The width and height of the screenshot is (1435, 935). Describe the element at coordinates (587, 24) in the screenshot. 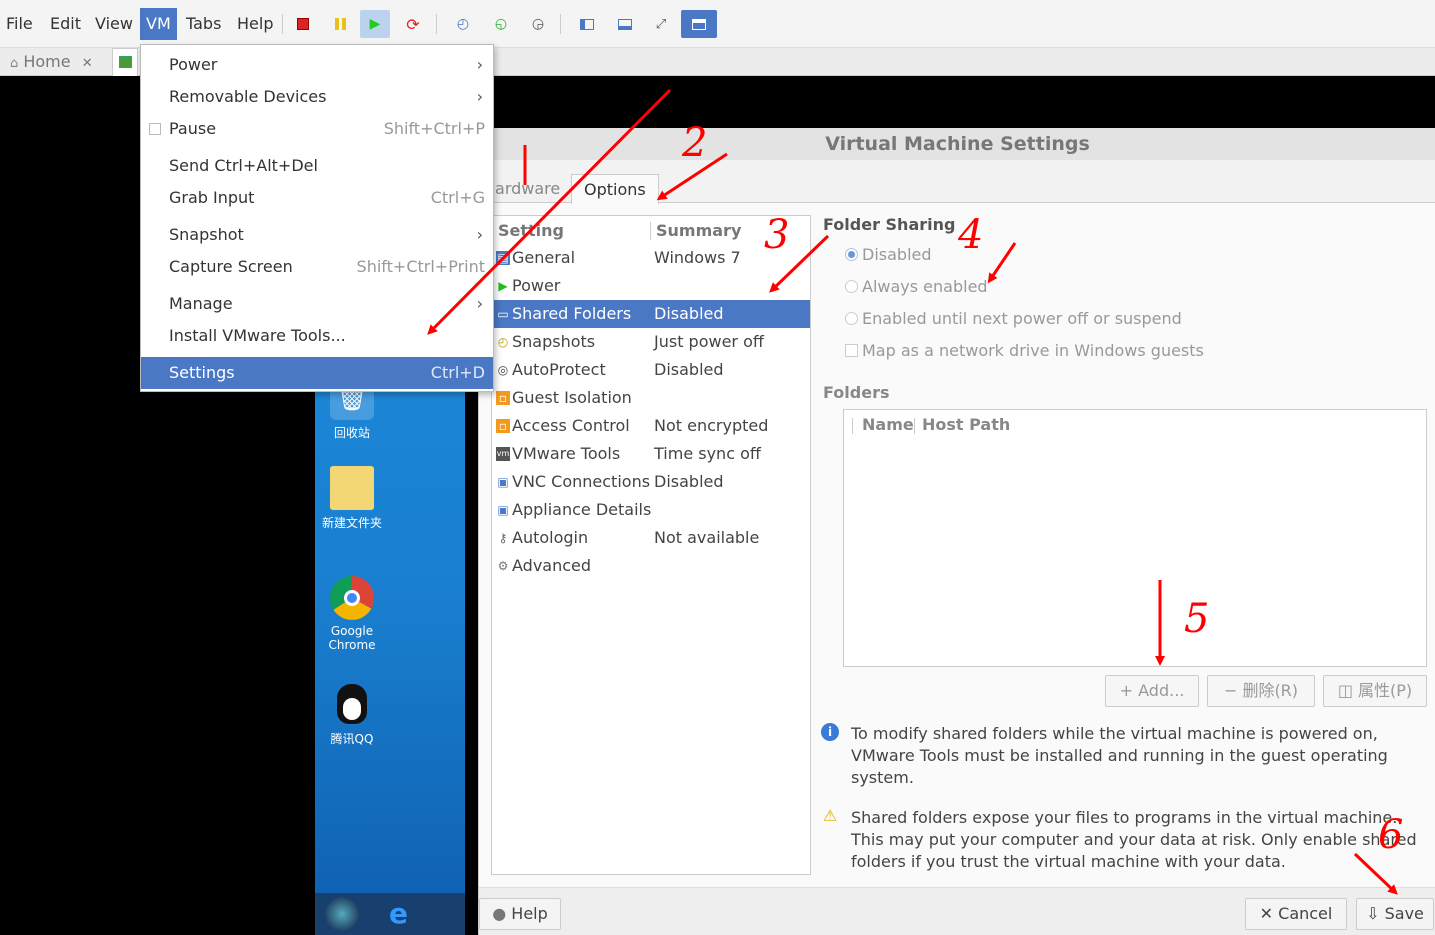

I see `sidebar-icon` at that location.